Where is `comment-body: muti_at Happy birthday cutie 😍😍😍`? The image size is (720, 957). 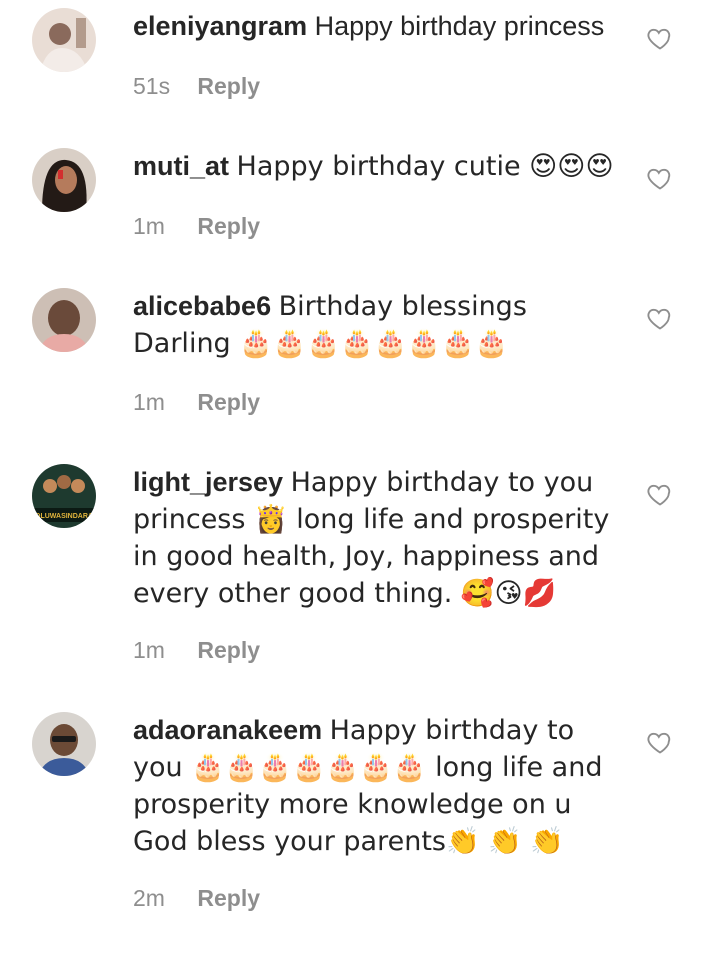
comment-body: muti_at Happy birthday cutie 😍😍😍 is located at coordinates (375, 166).